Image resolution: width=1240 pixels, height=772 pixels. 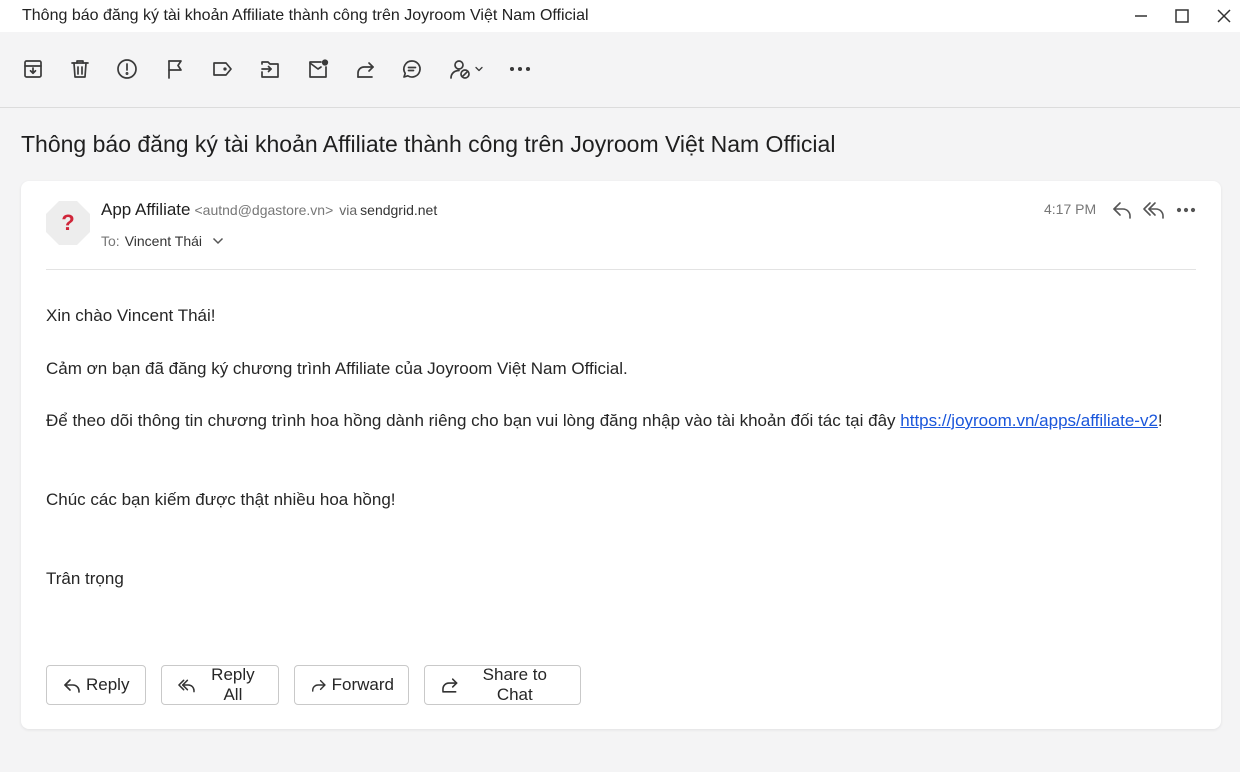 I want to click on flag-icon, so click(x=175, y=69).